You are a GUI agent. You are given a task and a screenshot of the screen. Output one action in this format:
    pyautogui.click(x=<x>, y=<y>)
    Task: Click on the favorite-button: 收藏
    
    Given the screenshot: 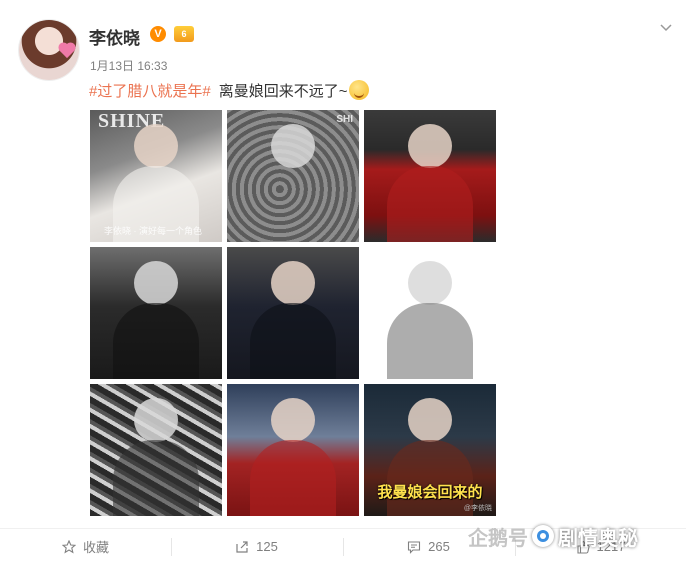 What is the action you would take?
    pyautogui.click(x=85, y=546)
    